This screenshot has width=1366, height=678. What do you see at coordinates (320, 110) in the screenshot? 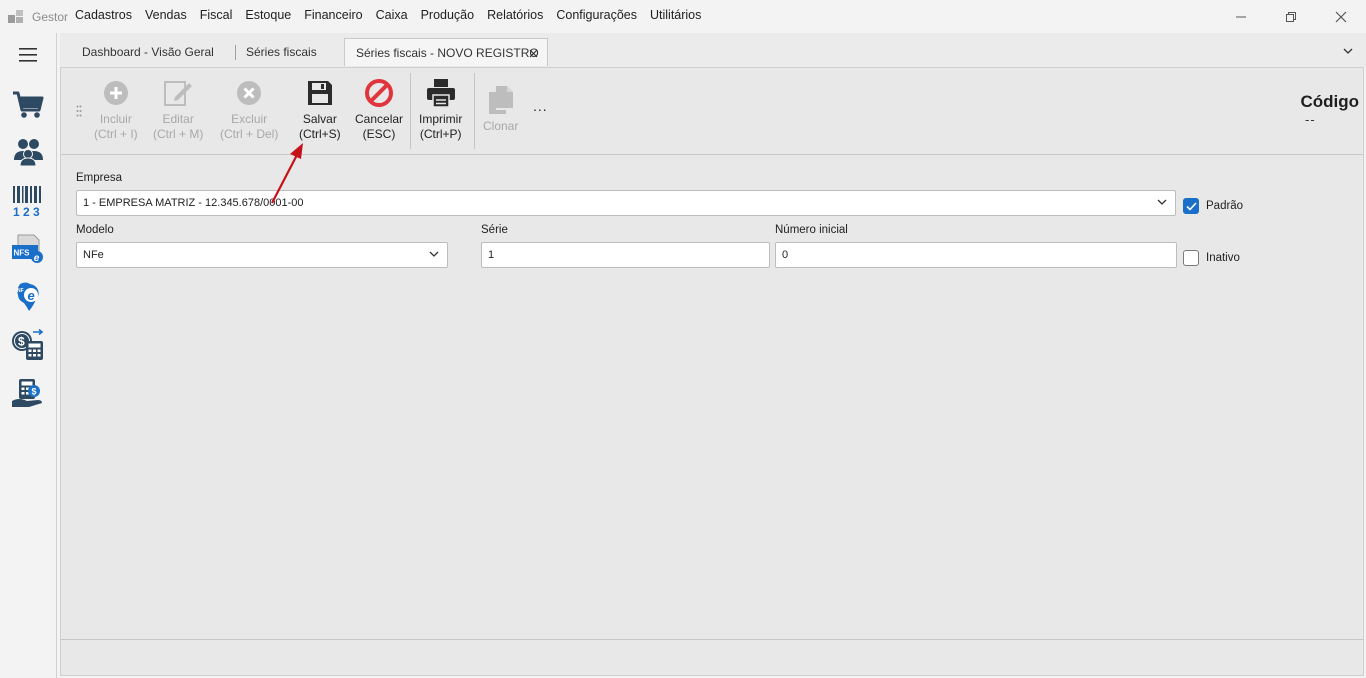
I see `salvar-button: Salvar (Ctrl+S)` at bounding box center [320, 110].